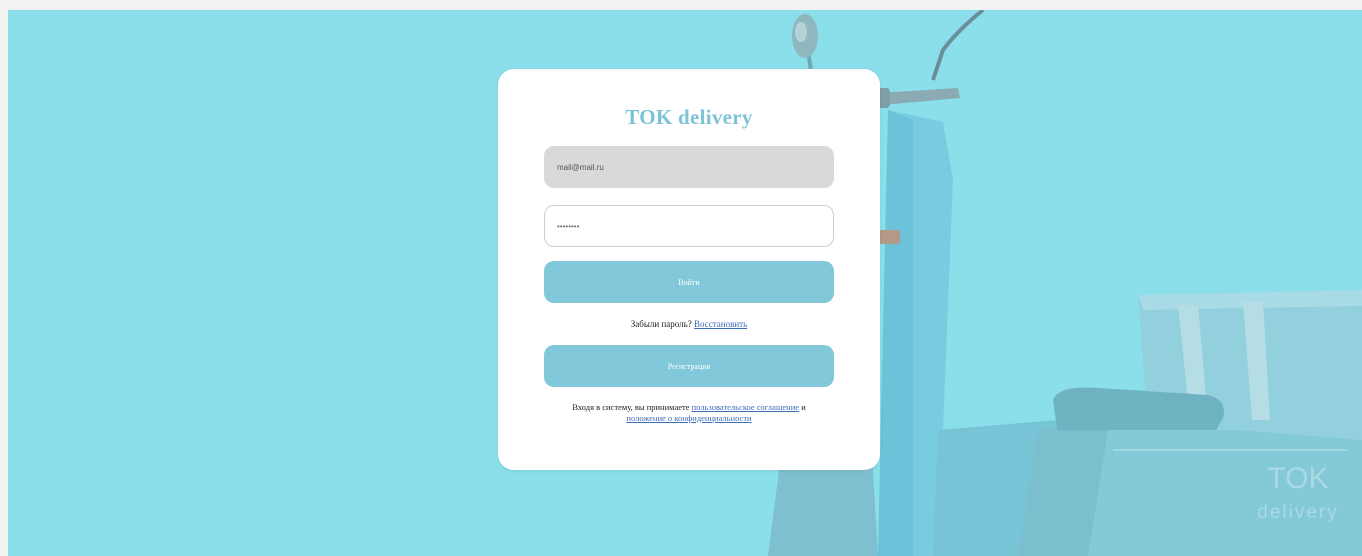 The width and height of the screenshot is (1362, 556). I want to click on email-input, so click(689, 167).